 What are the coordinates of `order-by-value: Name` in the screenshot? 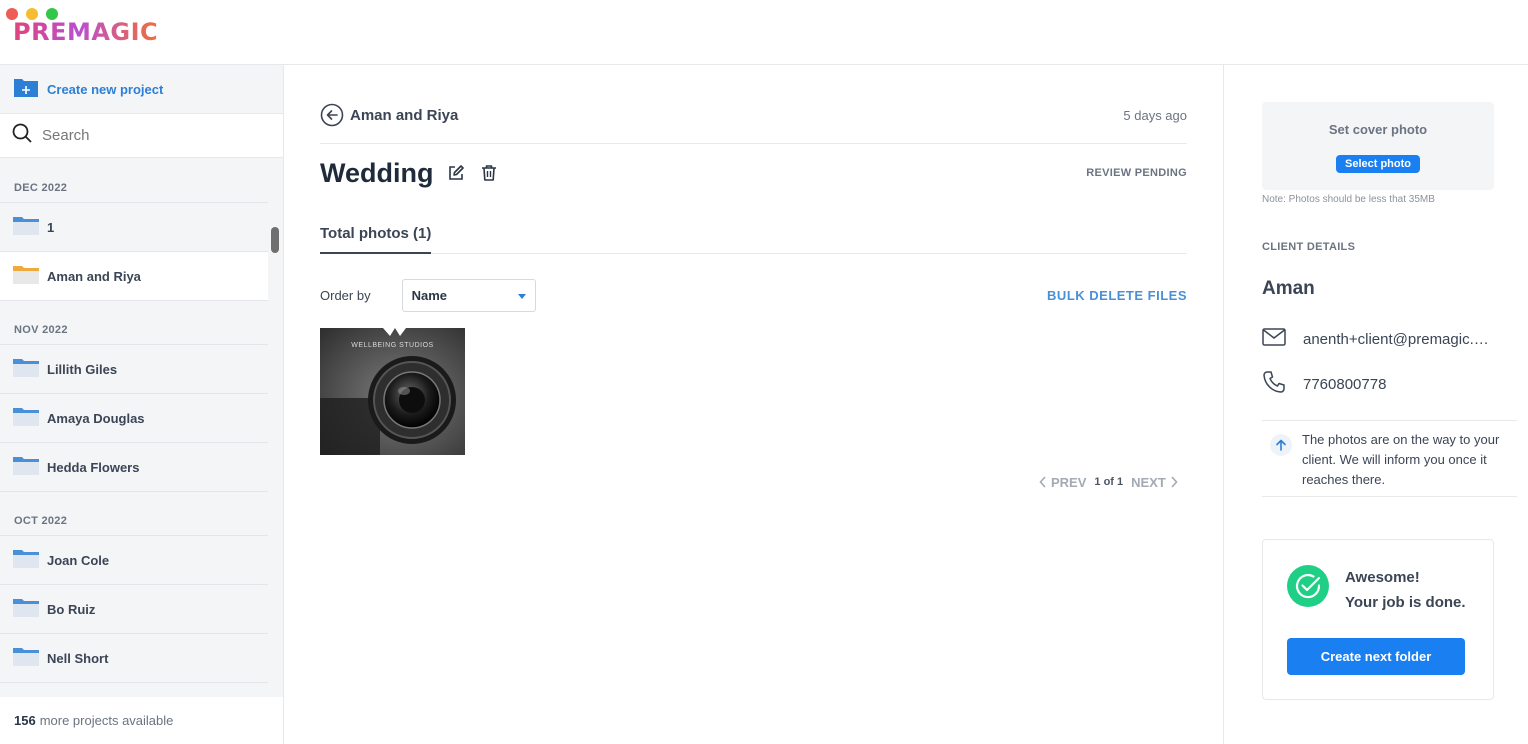 It's located at (429, 295).